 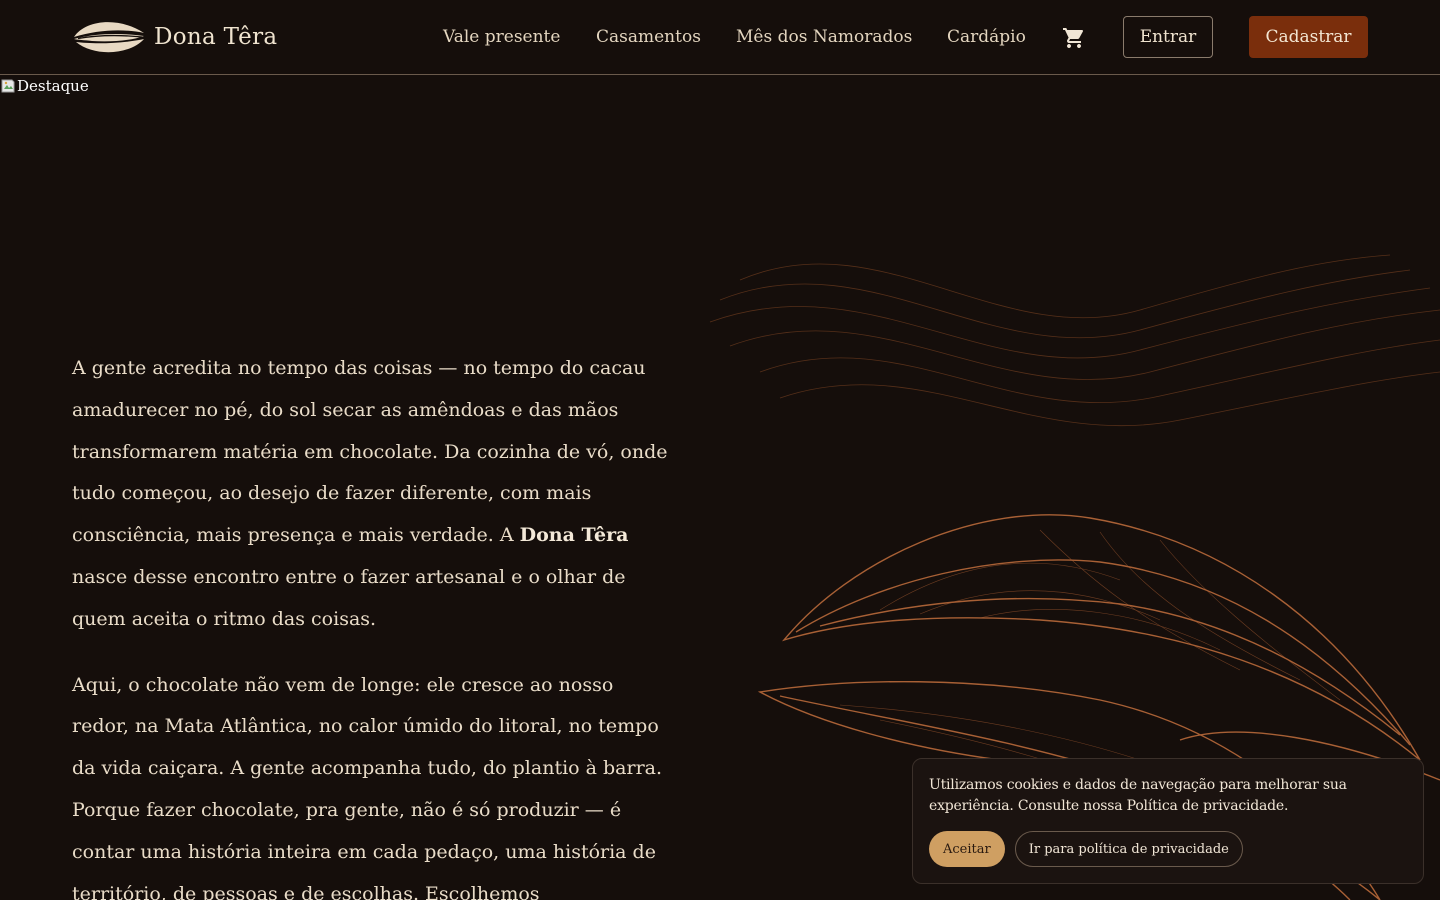 I want to click on cacao-pod-logo-icon, so click(x=109, y=37).